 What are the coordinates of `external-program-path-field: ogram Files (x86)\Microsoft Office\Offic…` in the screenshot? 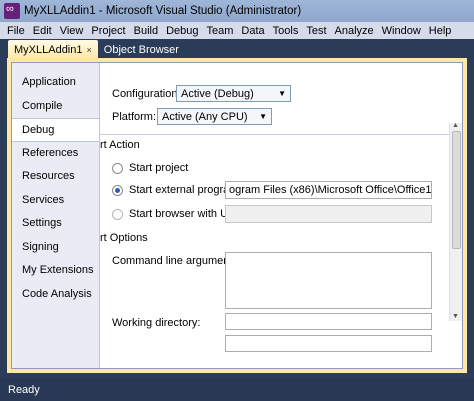 It's located at (328, 190).